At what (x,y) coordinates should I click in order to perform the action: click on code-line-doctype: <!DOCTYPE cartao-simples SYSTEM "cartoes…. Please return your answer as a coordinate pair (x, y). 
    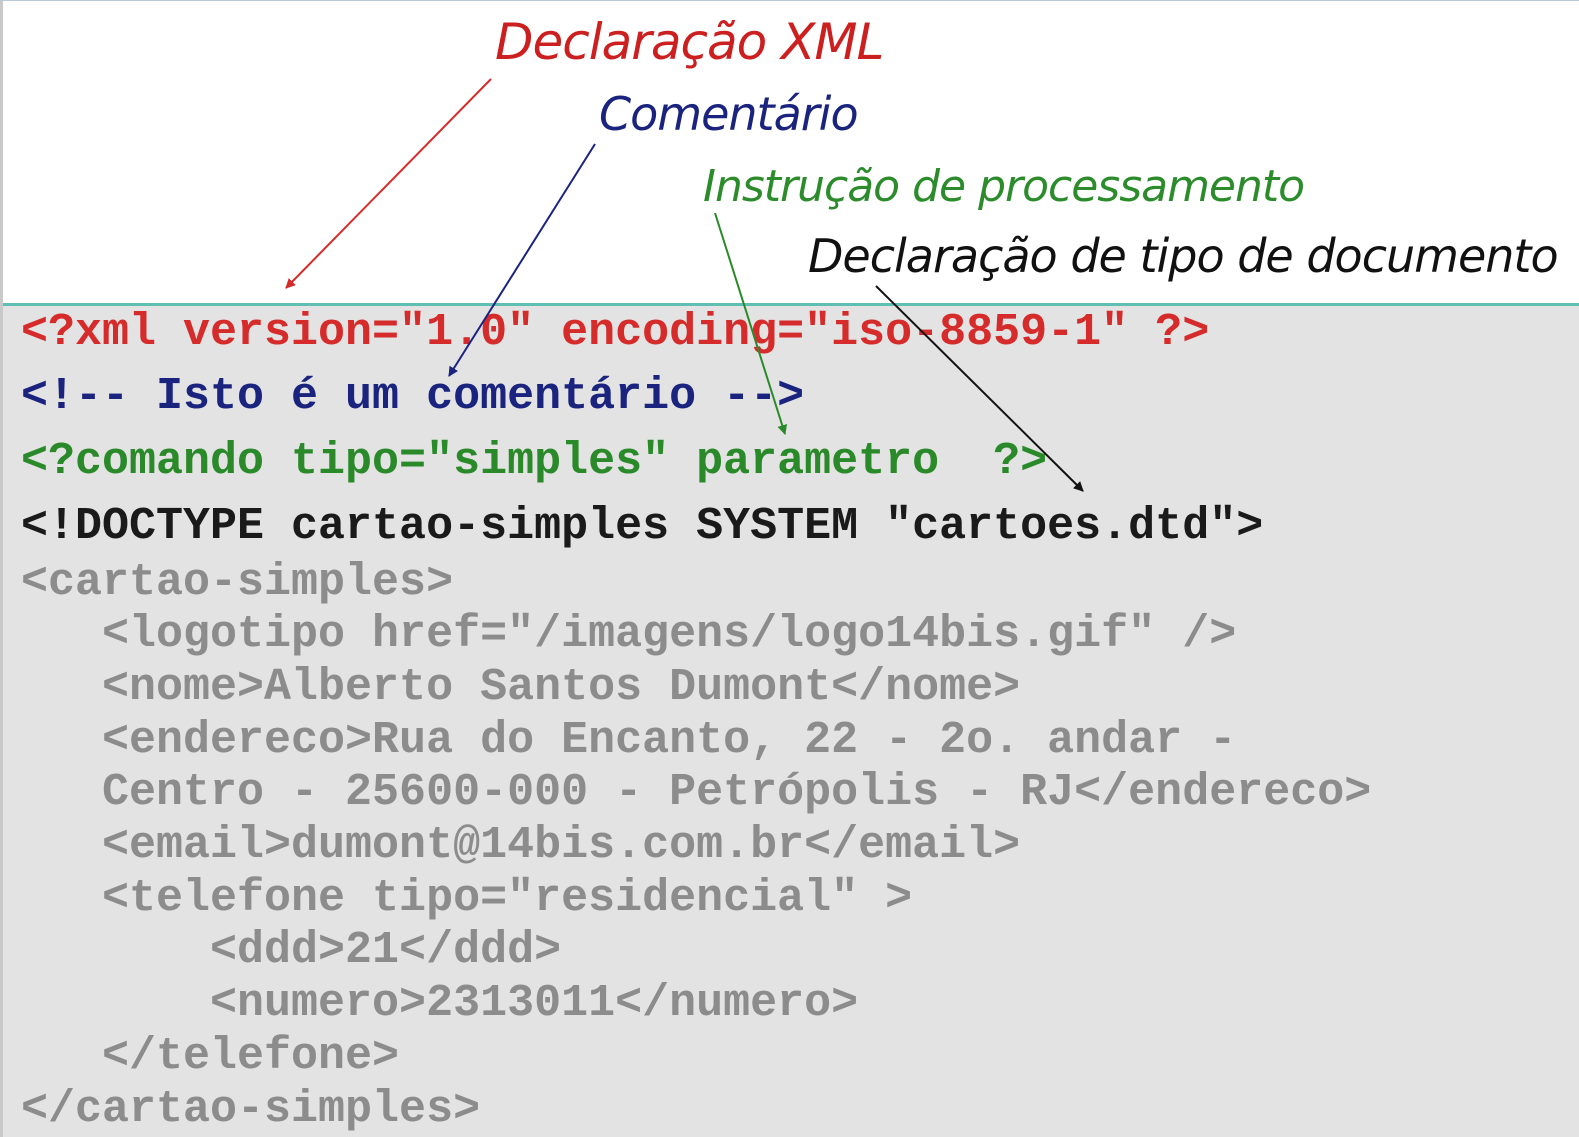
    Looking at the image, I should click on (642, 526).